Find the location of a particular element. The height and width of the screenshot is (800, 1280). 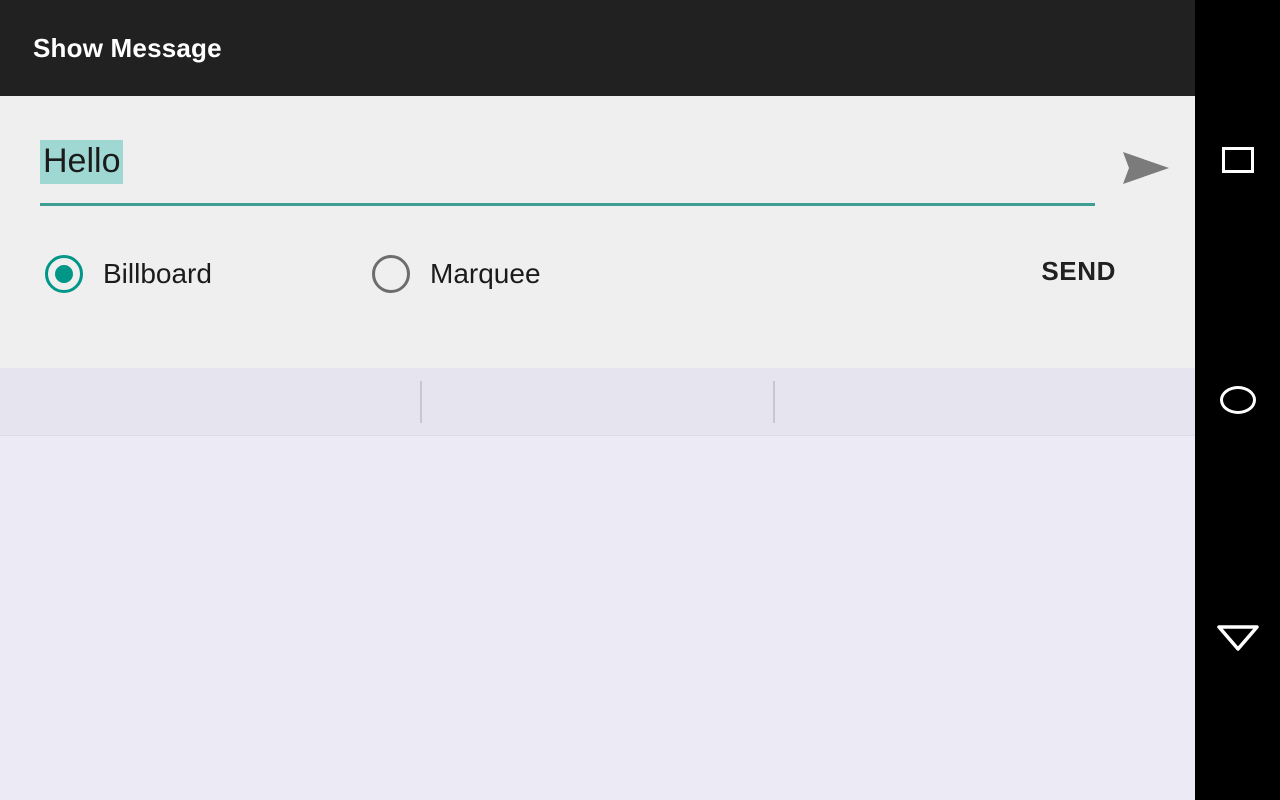

system-navigation-bar is located at coordinates (1237, 400).